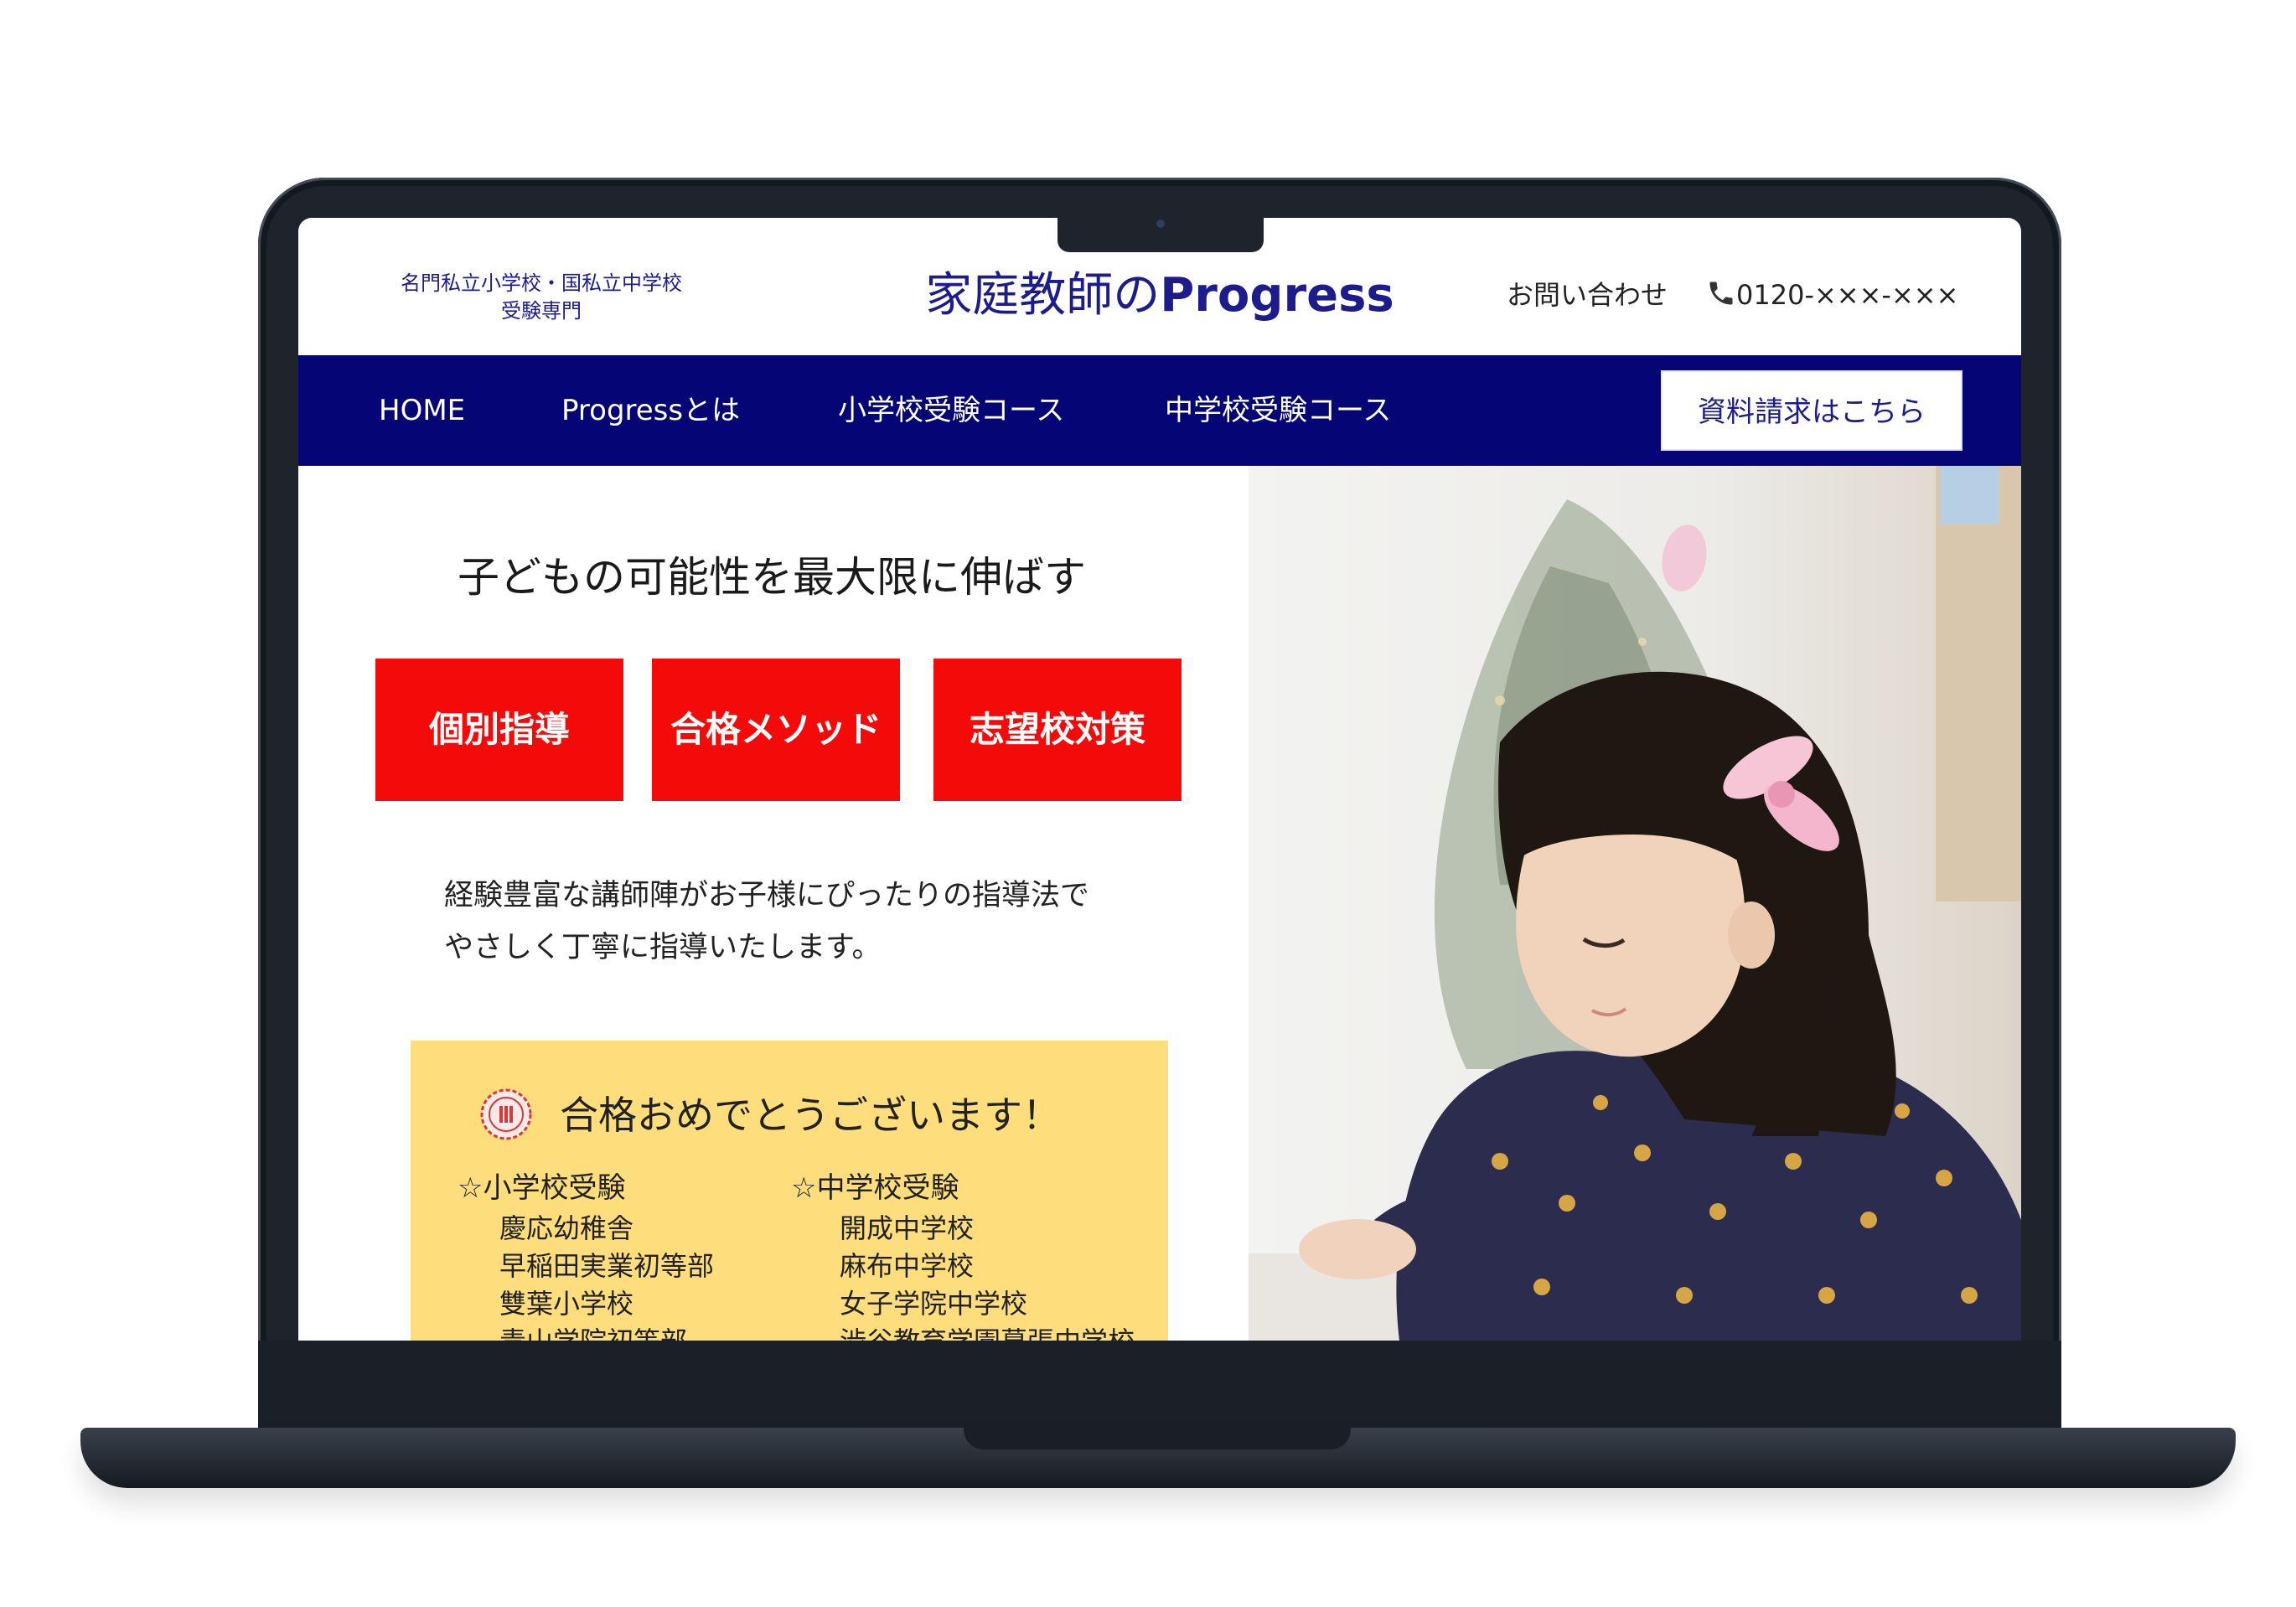  What do you see at coordinates (772, 577) in the screenshot?
I see `hero-headline: 子どもの可能性を最大限に伸ばす` at bounding box center [772, 577].